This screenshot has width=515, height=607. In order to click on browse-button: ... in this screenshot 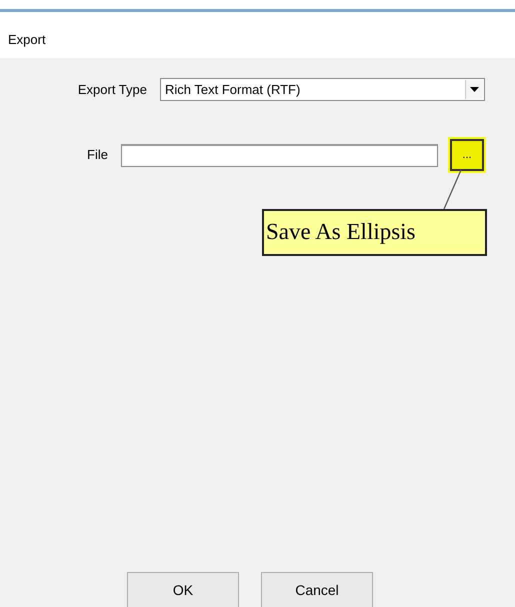, I will do `click(467, 155)`.